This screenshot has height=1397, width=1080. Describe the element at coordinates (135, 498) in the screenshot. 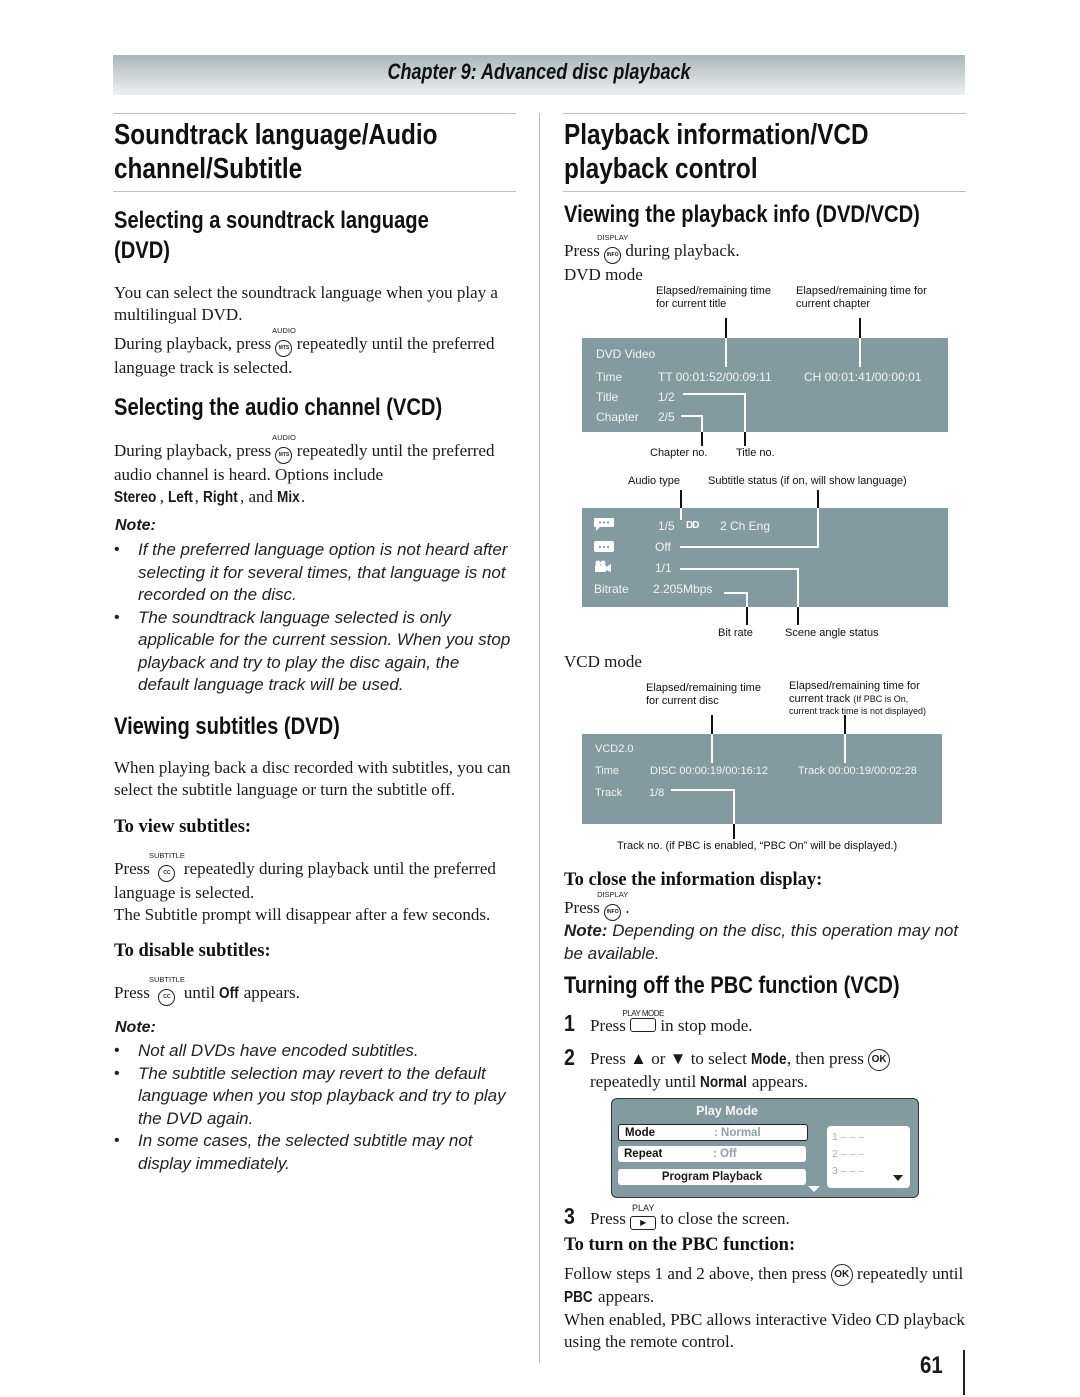

I see `option-stereo: Stereo` at that location.